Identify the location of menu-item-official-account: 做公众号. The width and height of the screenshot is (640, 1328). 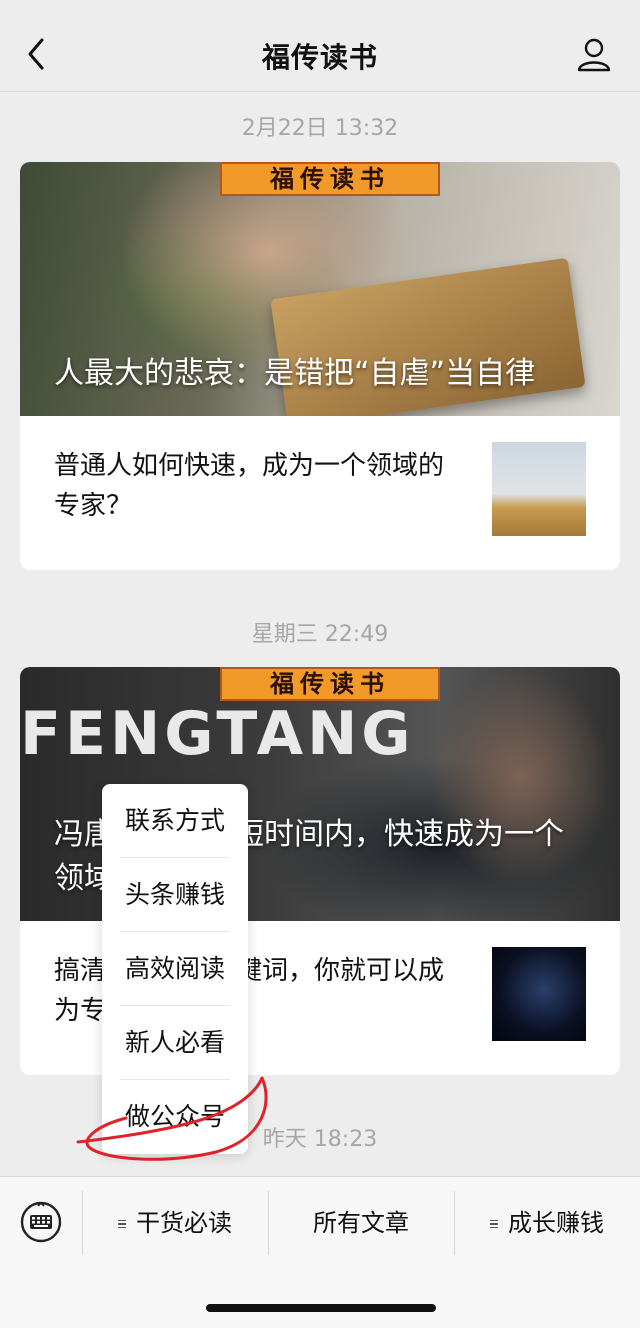
(175, 1117).